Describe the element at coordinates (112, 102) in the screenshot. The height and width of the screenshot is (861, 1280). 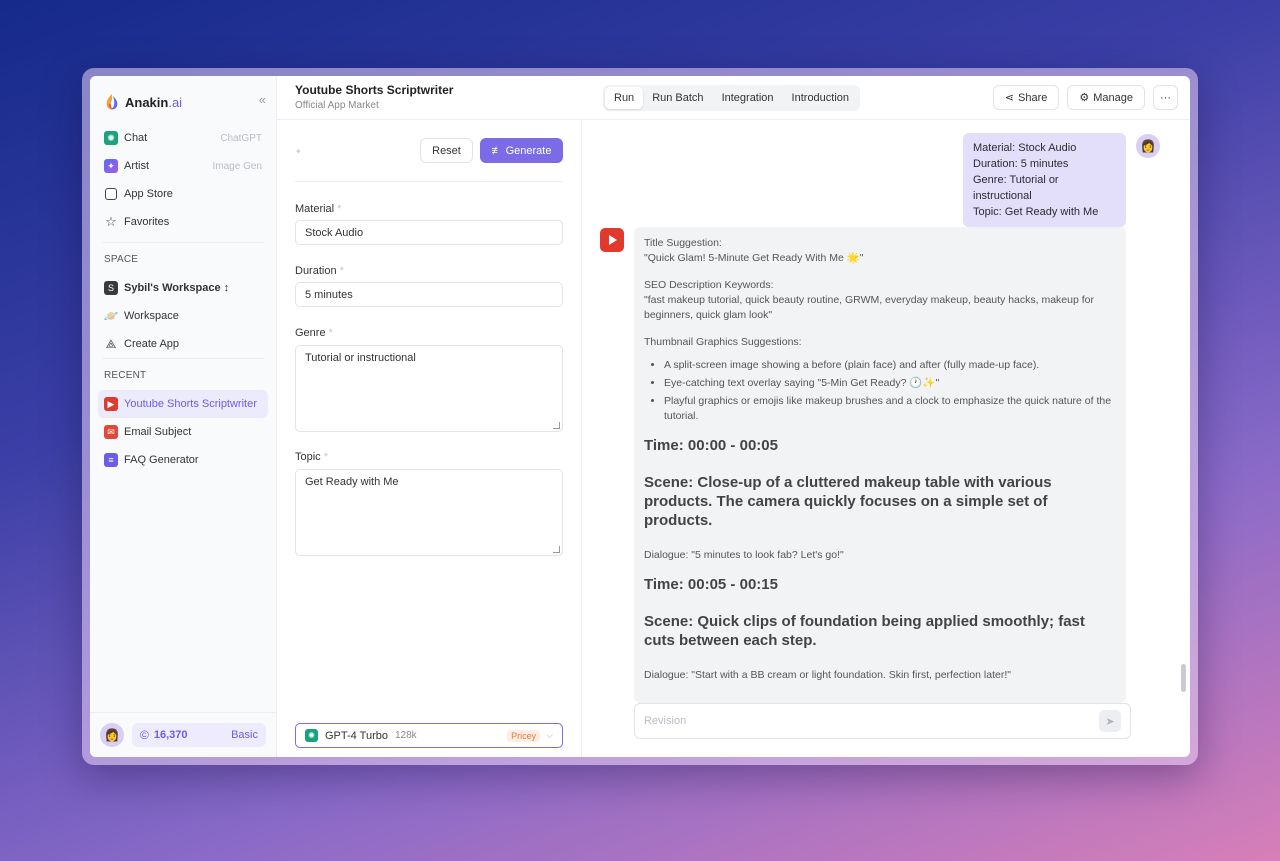
I see `flame-logo-icon` at that location.